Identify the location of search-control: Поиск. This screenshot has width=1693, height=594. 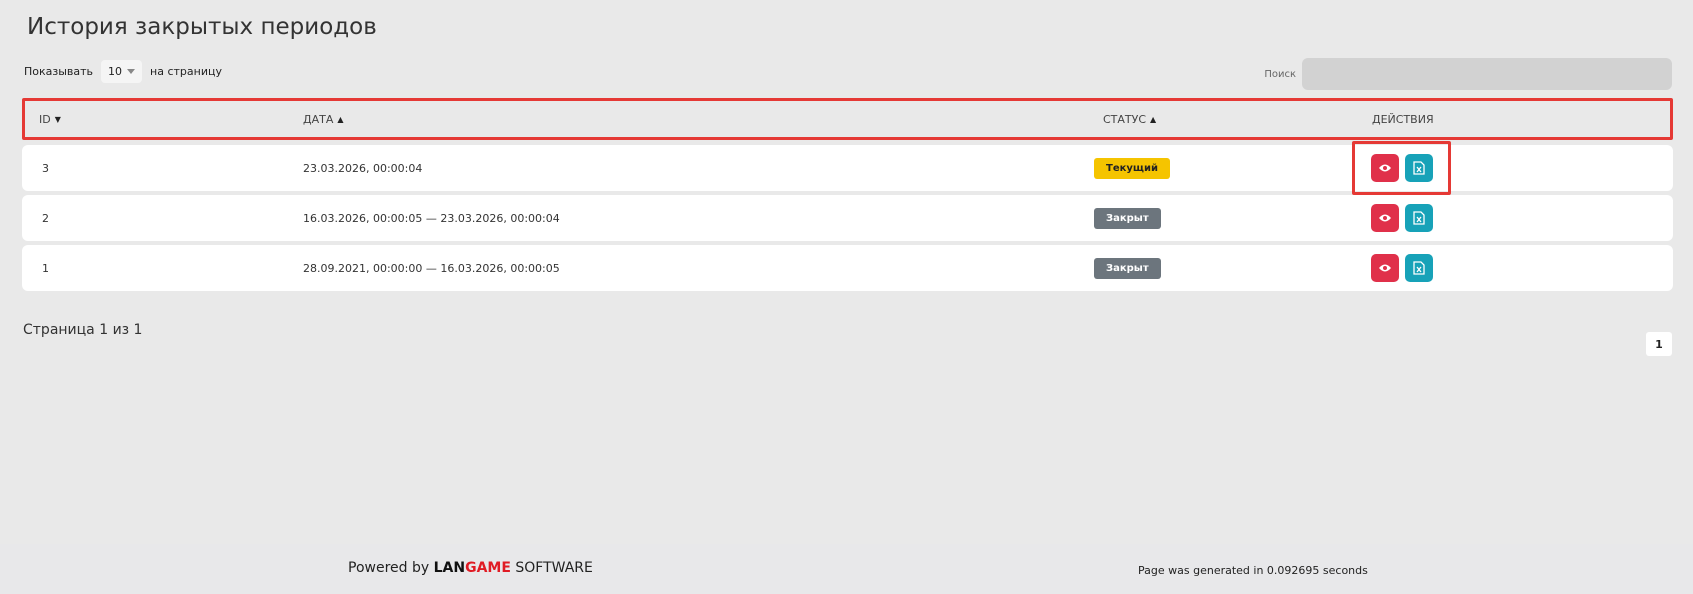
(1468, 74).